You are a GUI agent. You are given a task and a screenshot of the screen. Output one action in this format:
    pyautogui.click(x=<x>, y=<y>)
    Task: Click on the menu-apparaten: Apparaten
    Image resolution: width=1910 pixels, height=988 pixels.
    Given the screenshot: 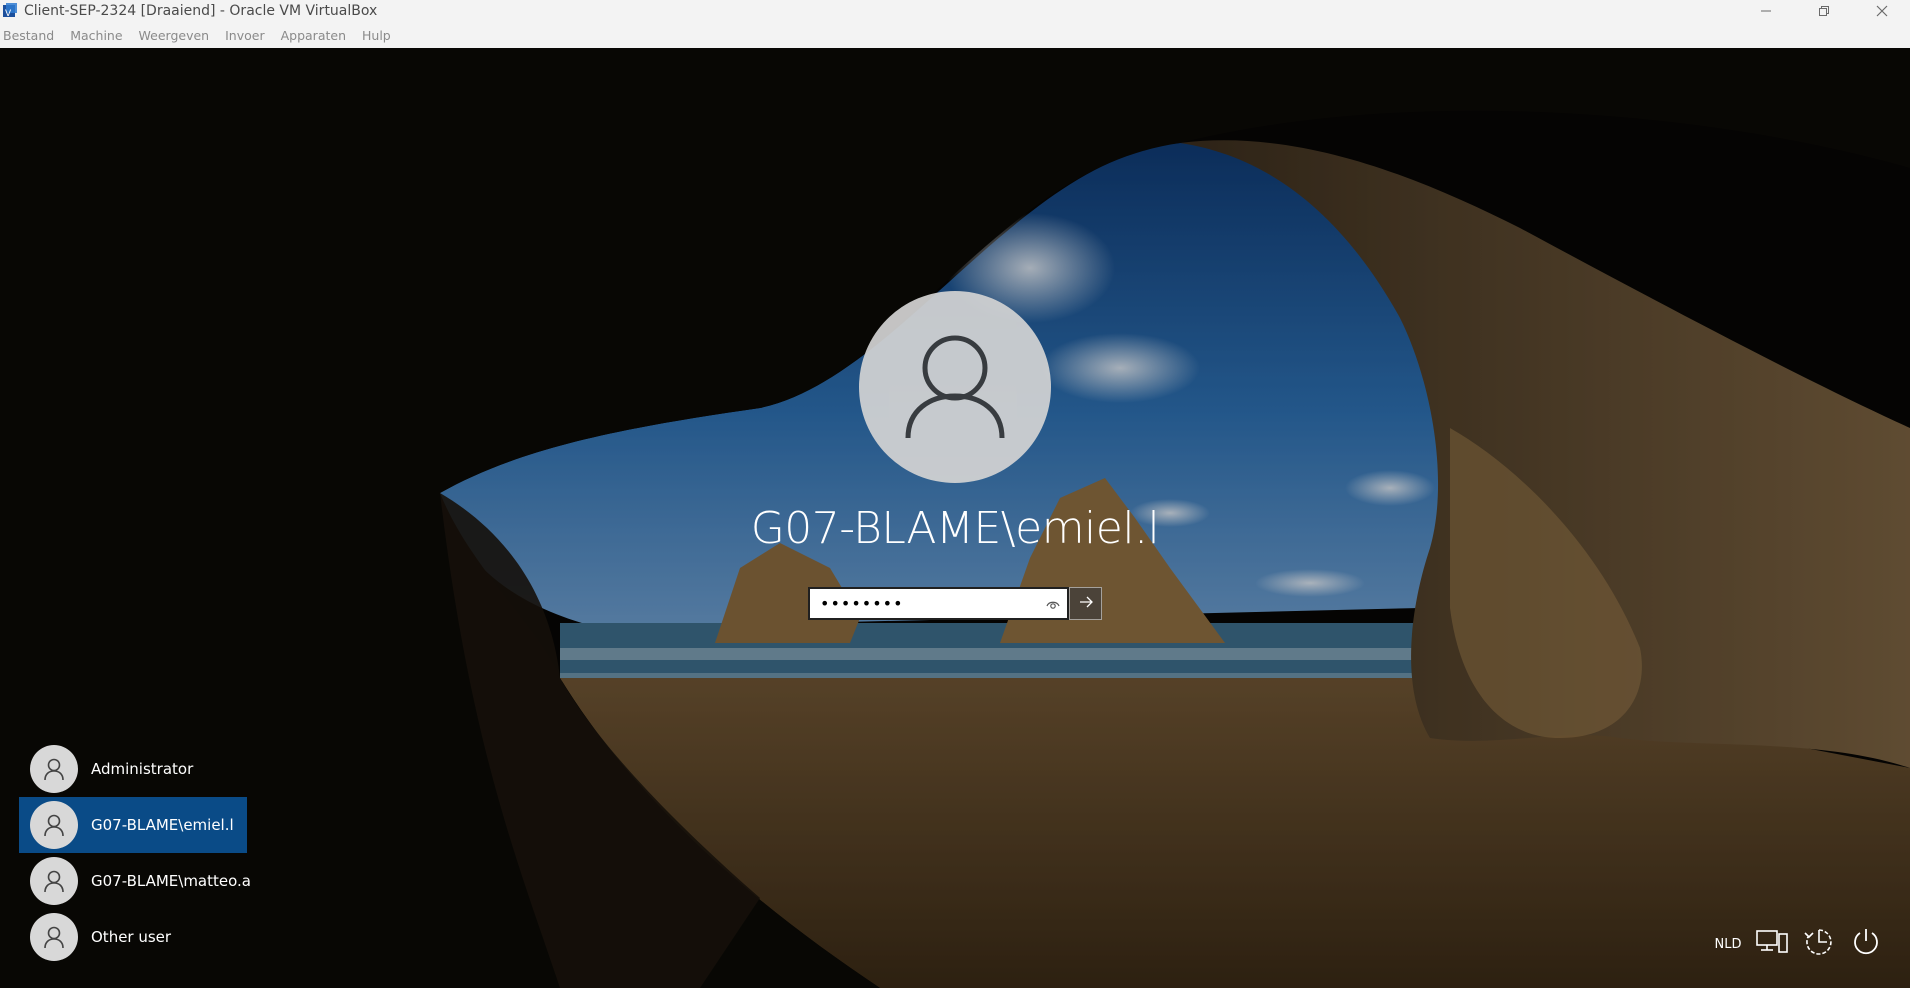 What is the action you would take?
    pyautogui.click(x=313, y=35)
    